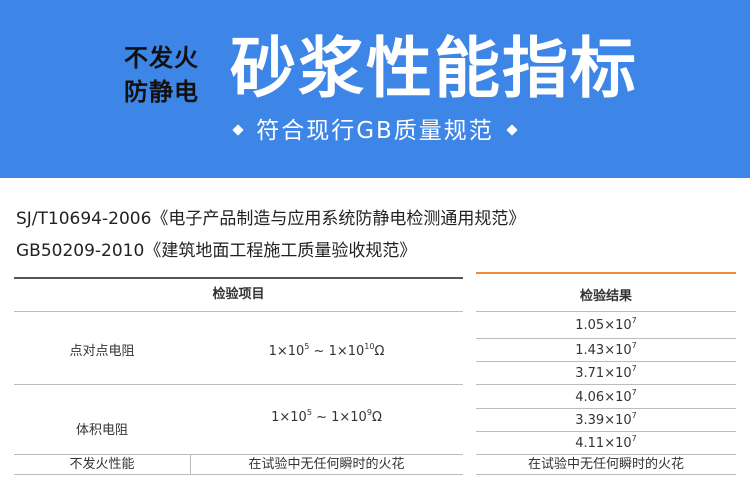 The width and height of the screenshot is (750, 494). Describe the element at coordinates (606, 325) in the screenshot. I see `result-value: 1.05×107` at that location.